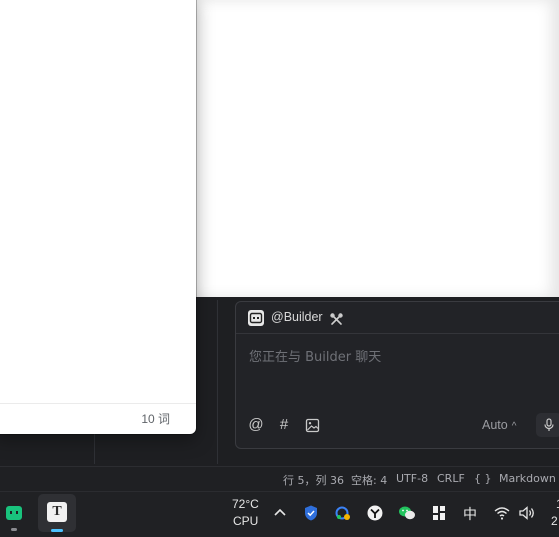 This screenshot has height=537, width=559. Describe the element at coordinates (311, 513) in the screenshot. I see `shield-icon` at that location.